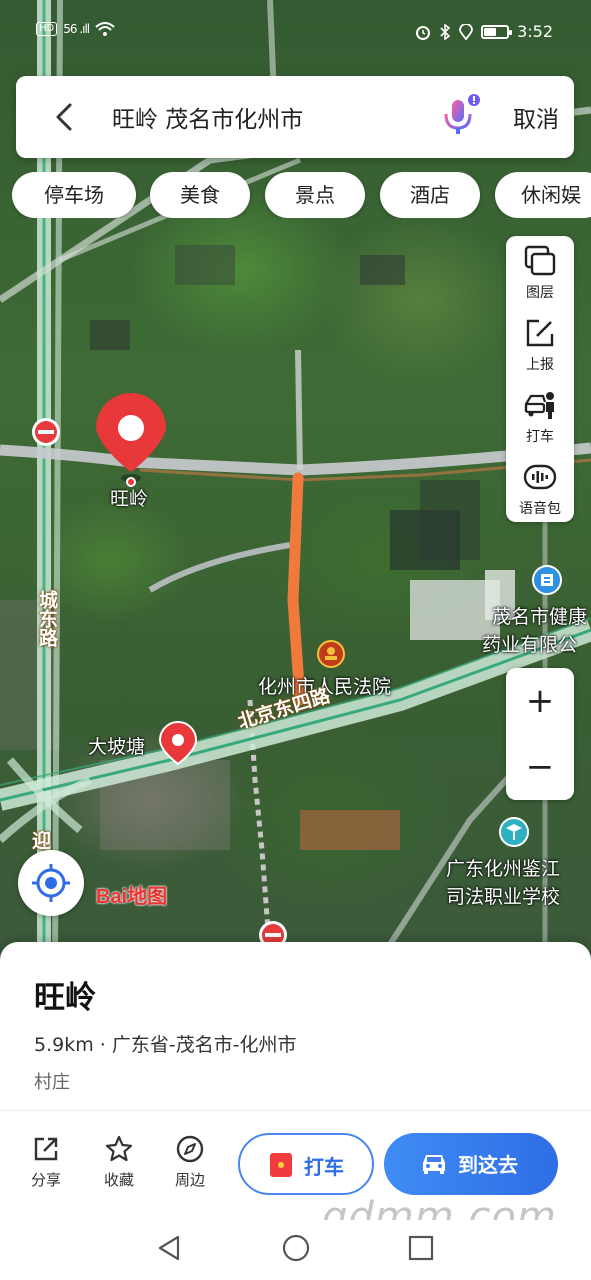 The image size is (591, 1280). I want to click on zoom-out-button: −, so click(540, 767).